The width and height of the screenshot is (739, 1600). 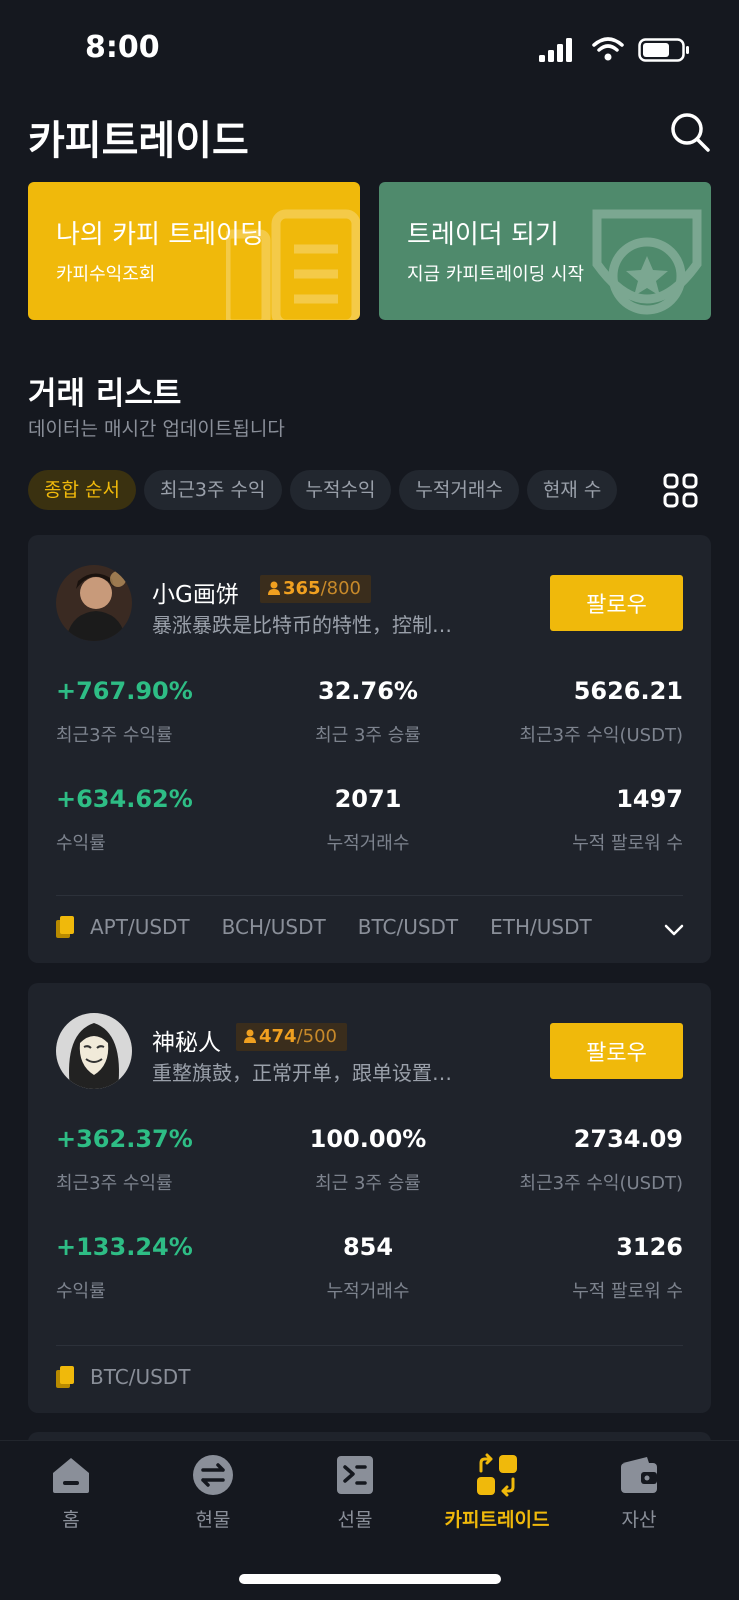 I want to click on roi-value: +634.62%, so click(x=124, y=799).